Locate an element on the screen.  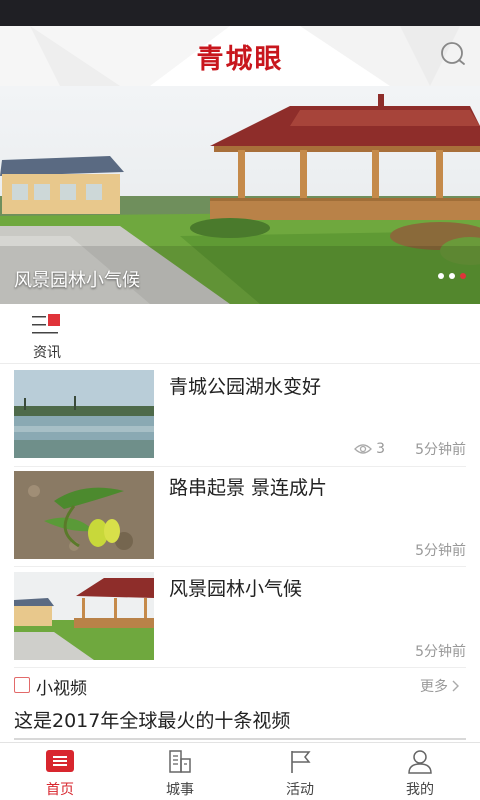
search-icon is located at coordinates (453, 53).